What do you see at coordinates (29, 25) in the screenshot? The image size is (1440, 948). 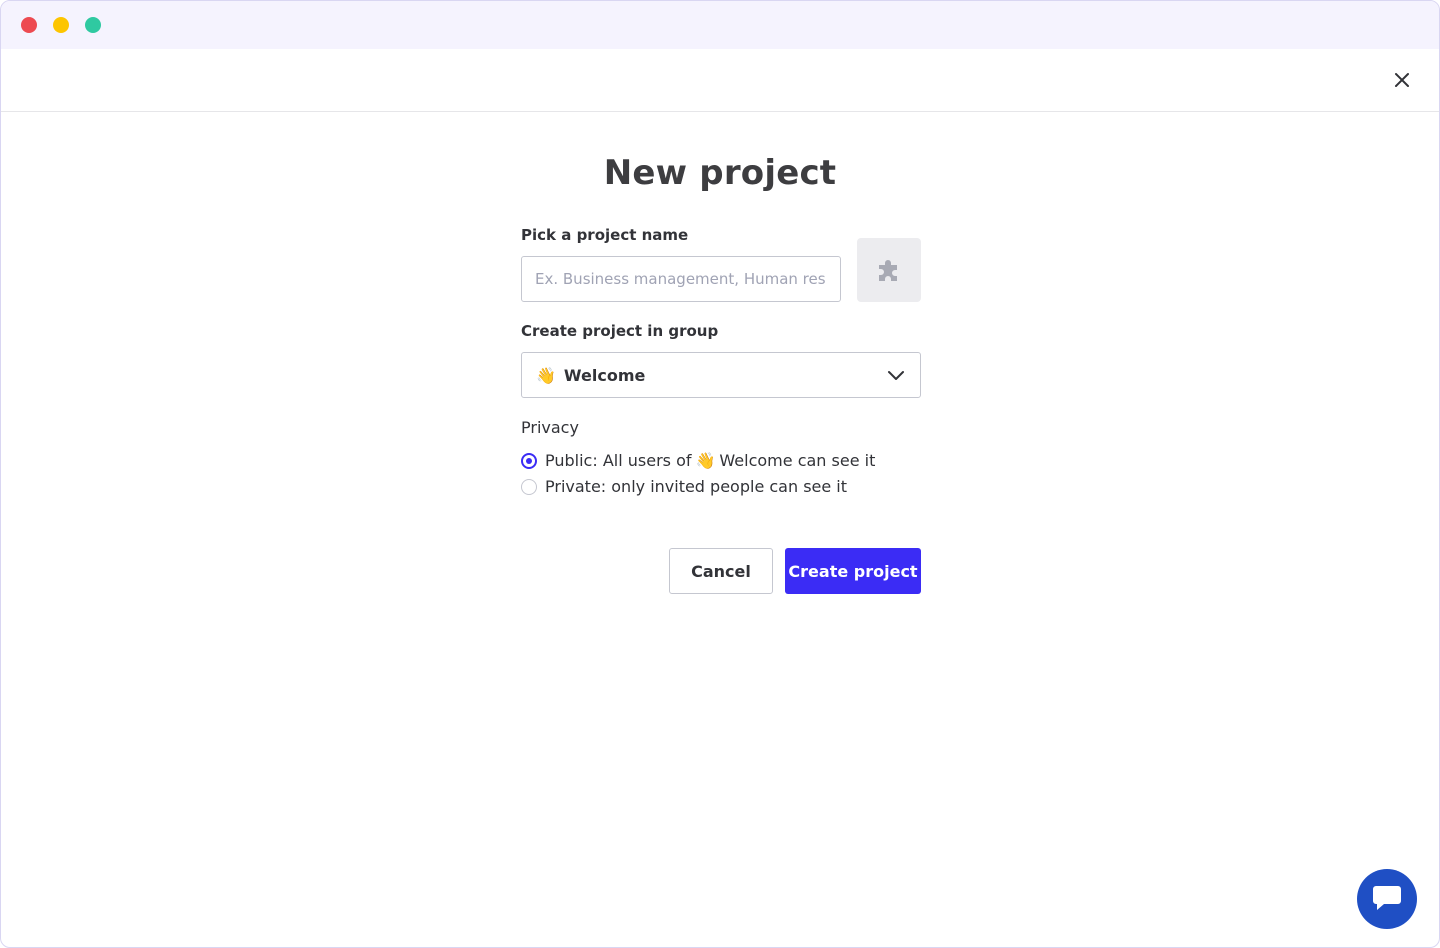 I see `window-close-dot` at bounding box center [29, 25].